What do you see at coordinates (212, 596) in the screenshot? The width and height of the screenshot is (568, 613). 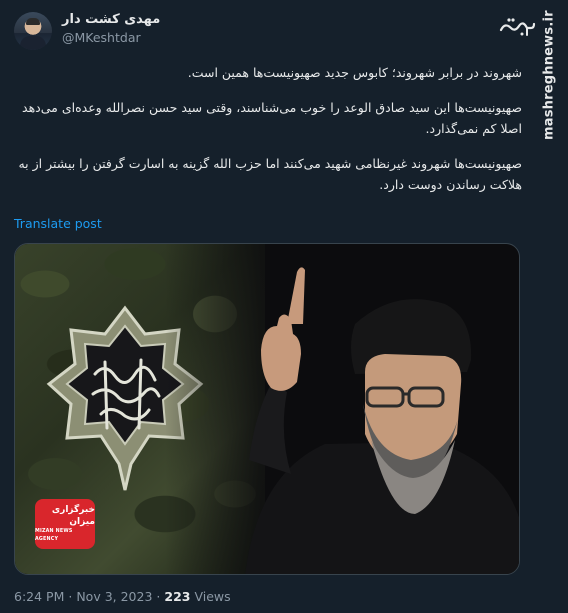 I see `views-label: Views` at bounding box center [212, 596].